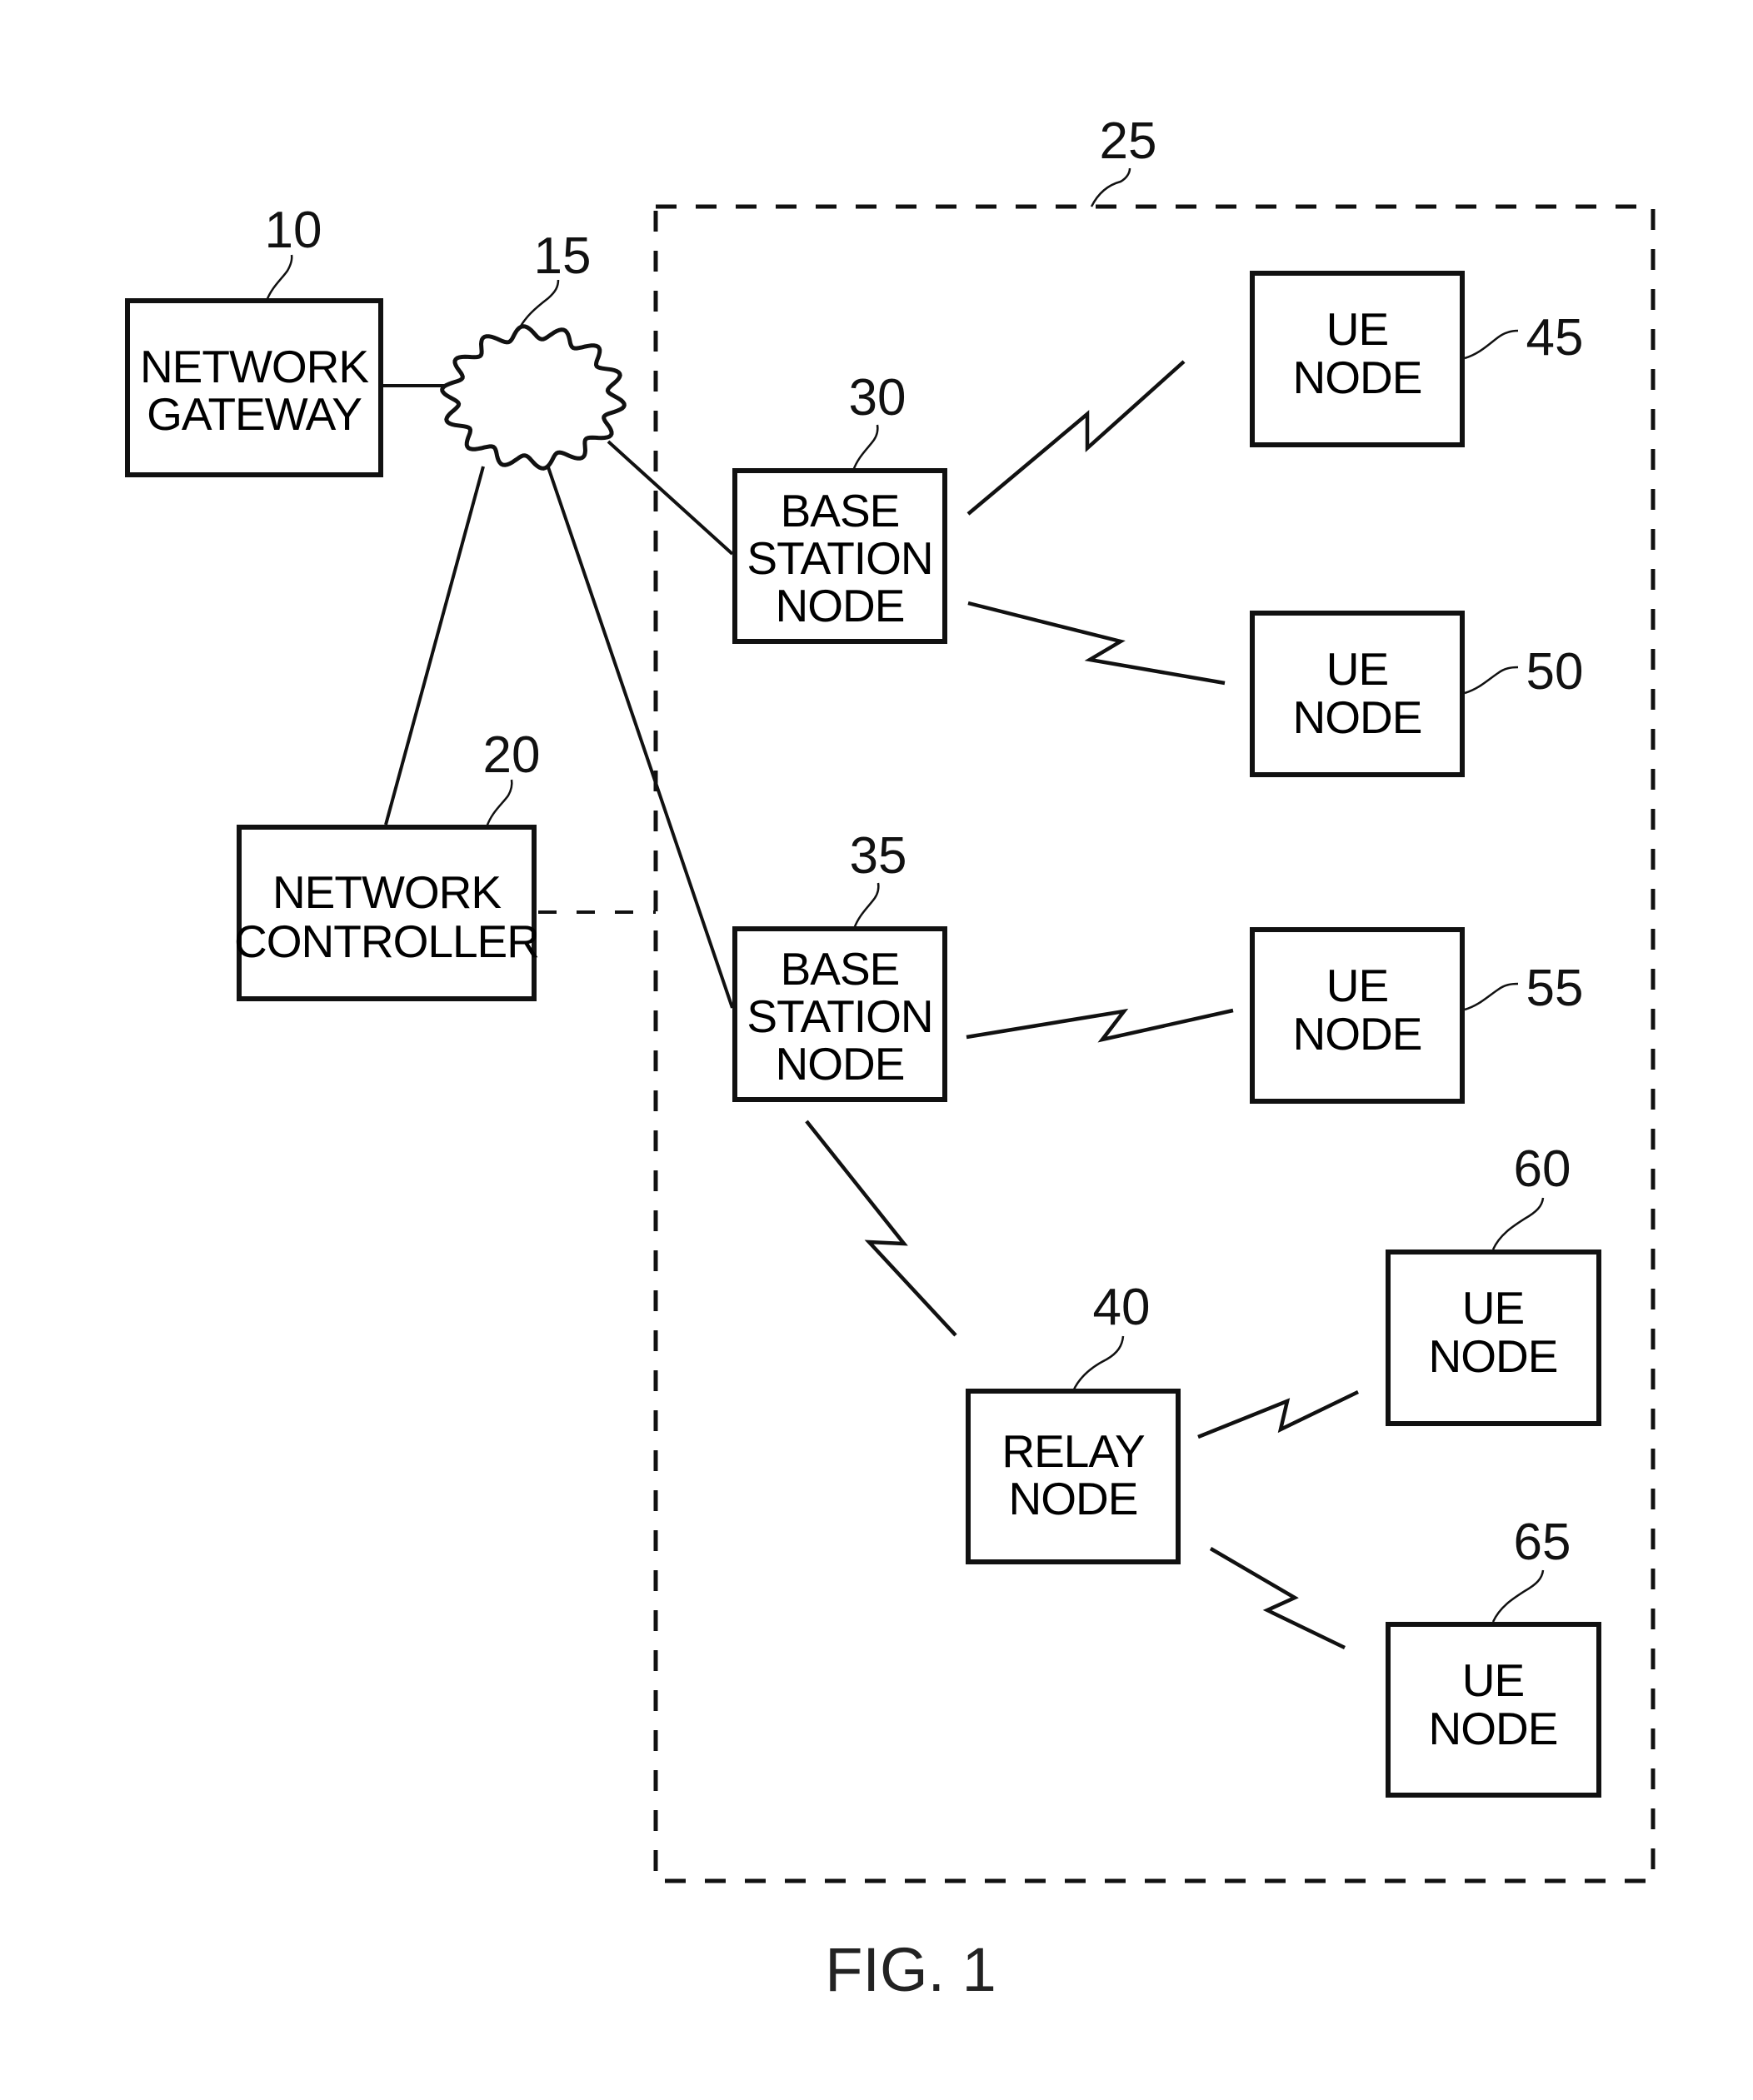  What do you see at coordinates (878, 856) in the screenshot?
I see `ref-label-35: 35` at bounding box center [878, 856].